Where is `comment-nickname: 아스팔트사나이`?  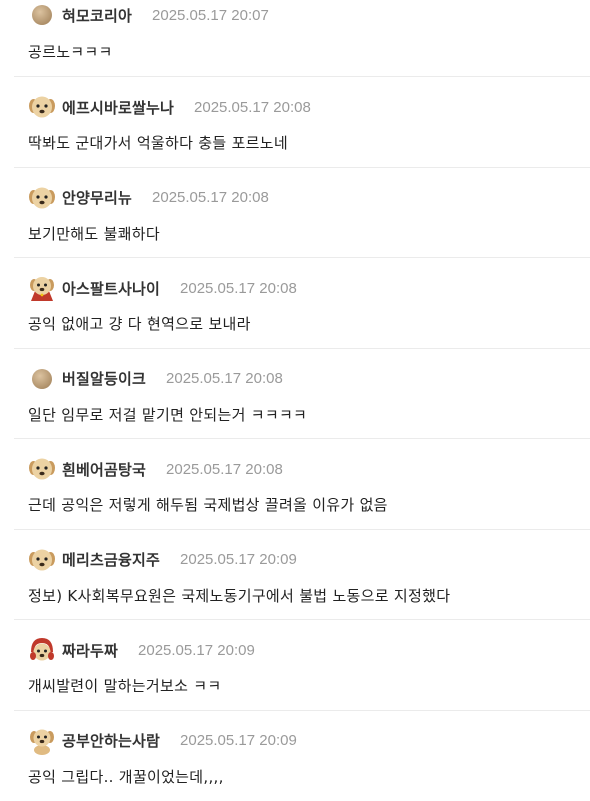
comment-nickname: 아스팔트사나이 is located at coordinates (111, 288).